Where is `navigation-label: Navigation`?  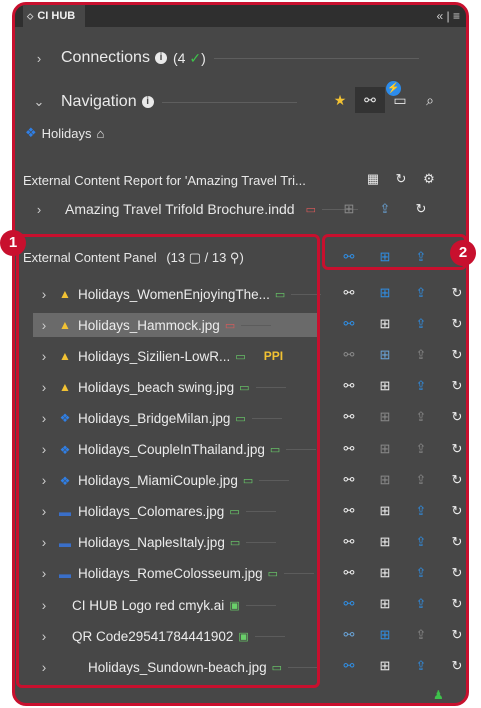 navigation-label: Navigation is located at coordinates (99, 101).